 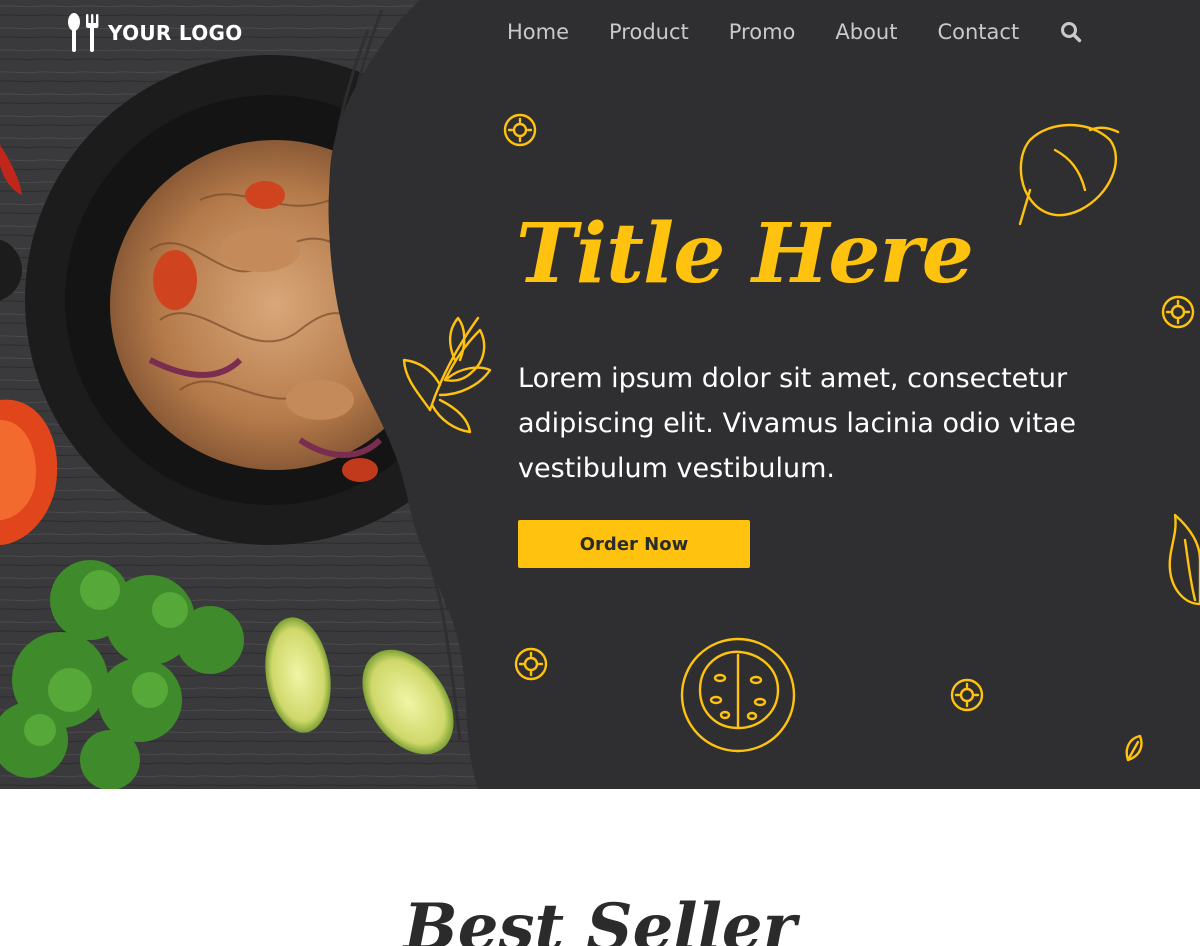 What do you see at coordinates (83, 32) in the screenshot?
I see `fork-spoon-logo-icon` at bounding box center [83, 32].